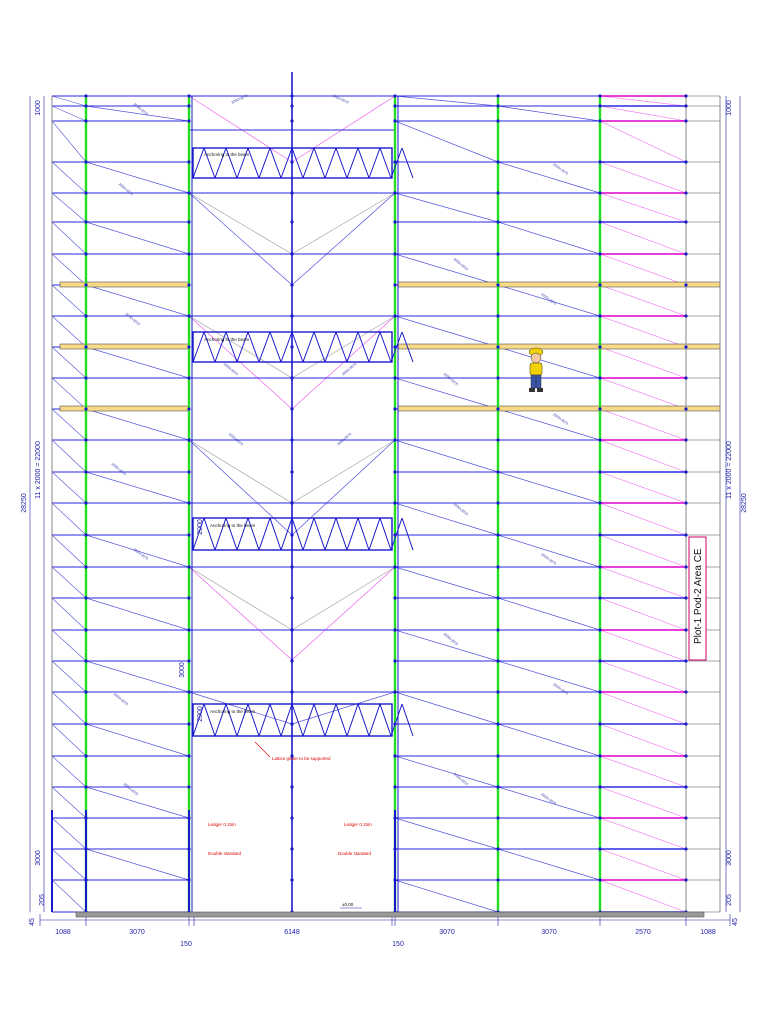 This screenshot has height=1024, width=768. What do you see at coordinates (233, 711) in the screenshot?
I see `anchoring-note-4: Anchoring to the beam` at bounding box center [233, 711].